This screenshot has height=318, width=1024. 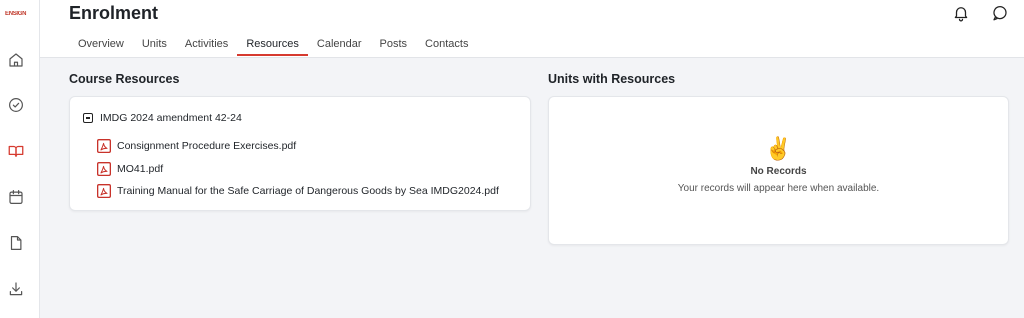 What do you see at coordinates (612, 79) in the screenshot?
I see `units-resources-title: Units with Resources` at bounding box center [612, 79].